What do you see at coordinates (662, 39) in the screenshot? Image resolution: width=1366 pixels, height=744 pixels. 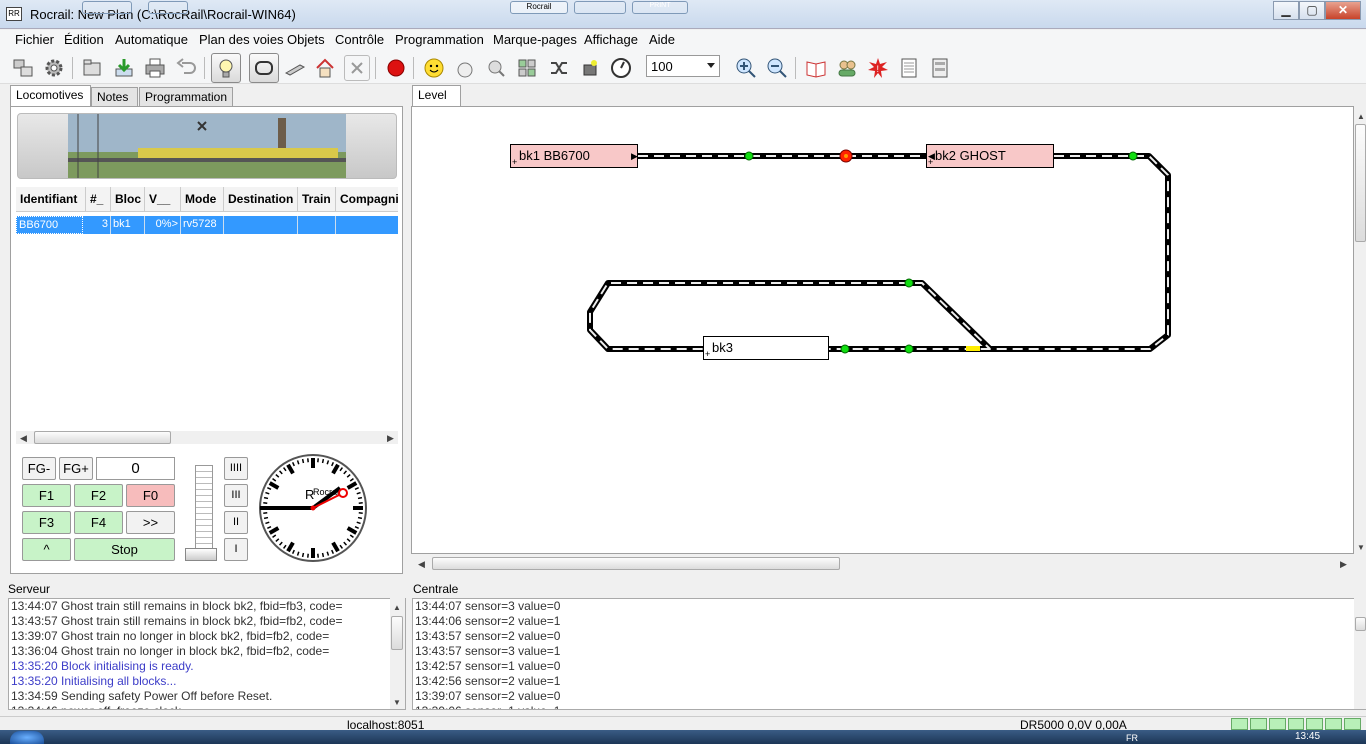 I see `menu-aide: Aide` at bounding box center [662, 39].